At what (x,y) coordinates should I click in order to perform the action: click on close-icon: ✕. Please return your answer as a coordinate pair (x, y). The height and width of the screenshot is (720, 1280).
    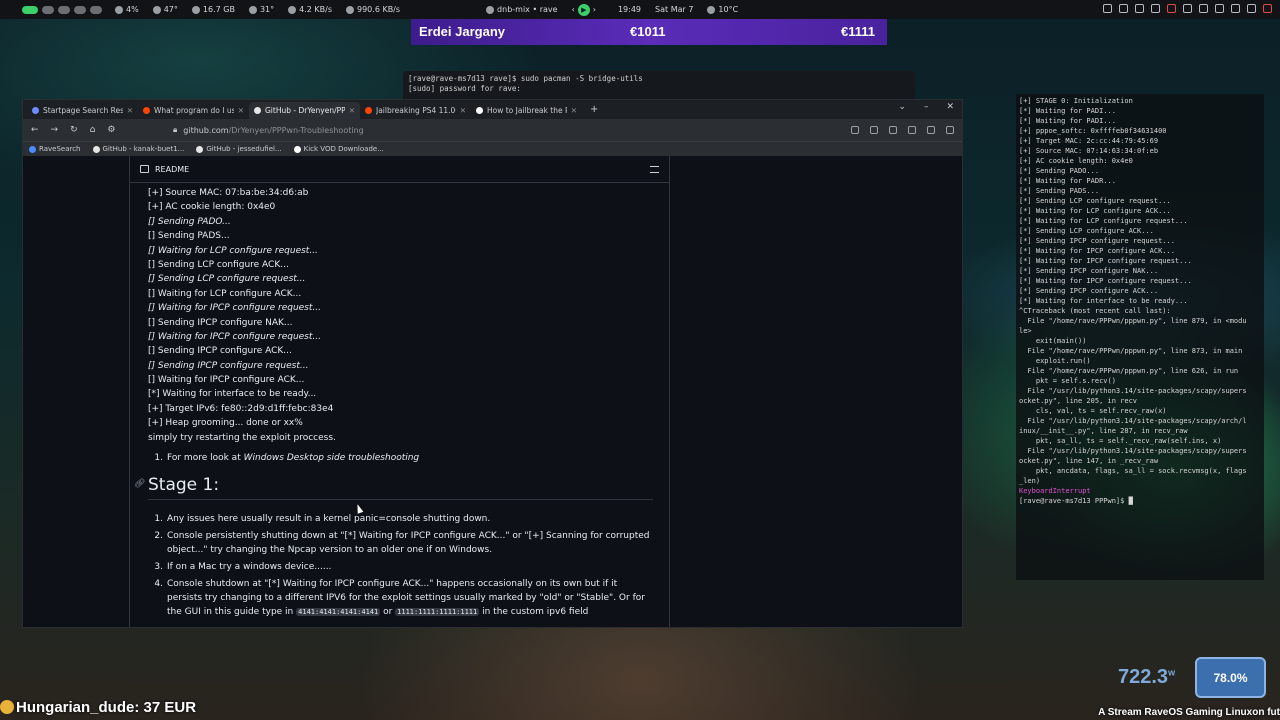
    Looking at the image, I should click on (950, 107).